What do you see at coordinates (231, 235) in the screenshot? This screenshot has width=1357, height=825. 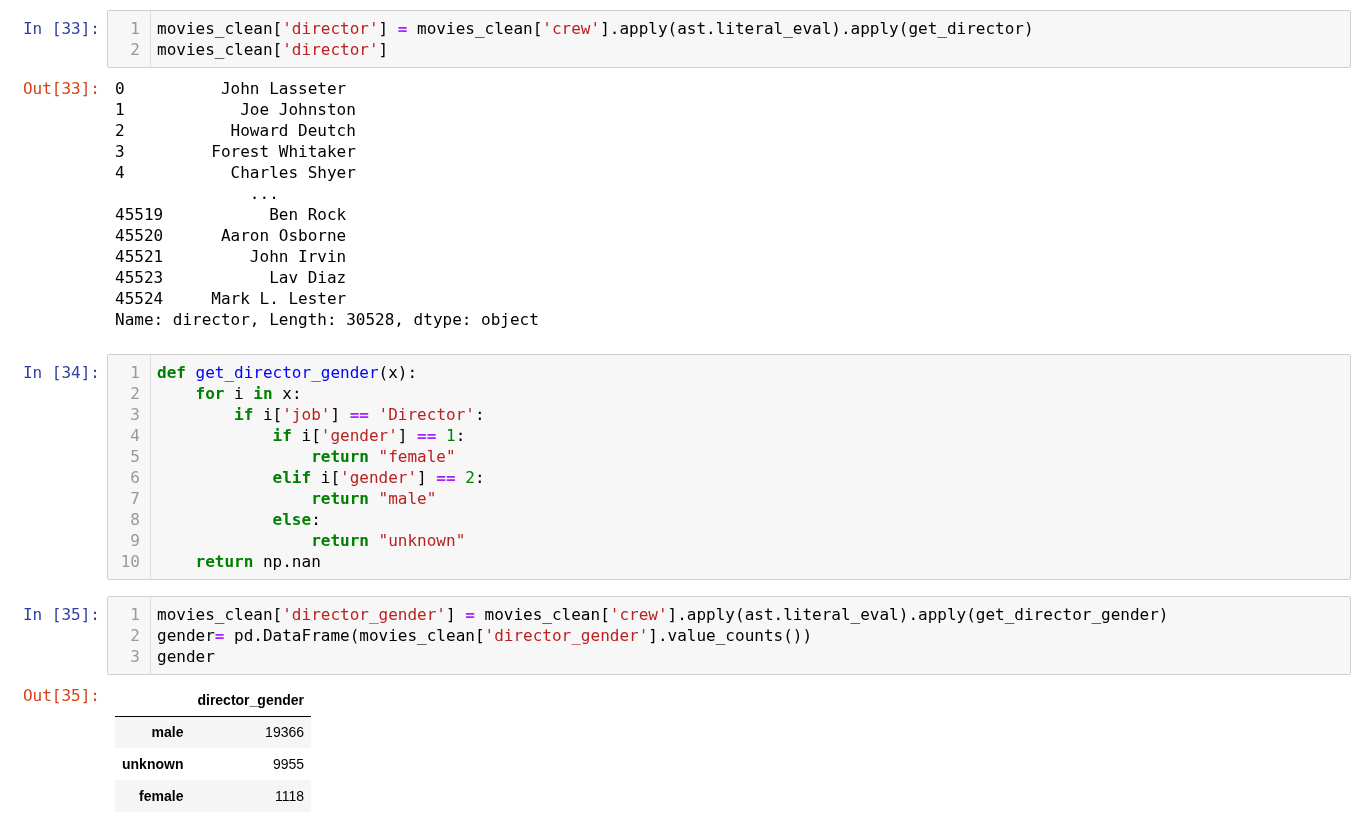 I see `output-line: 45520 Aaron Osborne` at bounding box center [231, 235].